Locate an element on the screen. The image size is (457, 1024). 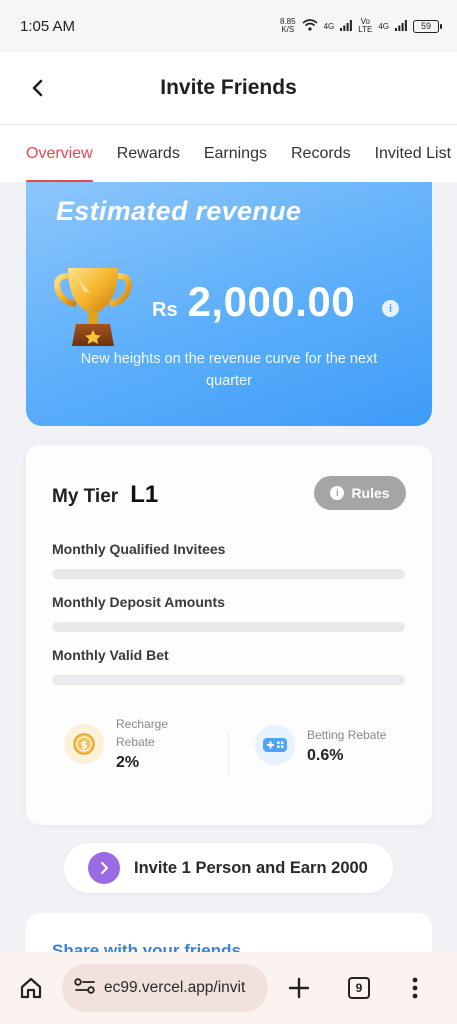
status-time: 1:05 AM is located at coordinates (48, 26).